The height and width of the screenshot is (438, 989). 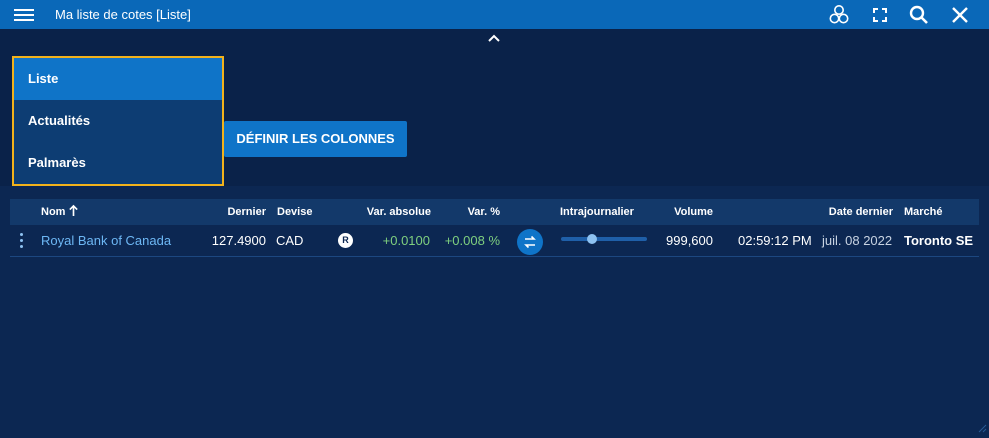 What do you see at coordinates (53, 212) in the screenshot?
I see `column-header-nom: Nom` at bounding box center [53, 212].